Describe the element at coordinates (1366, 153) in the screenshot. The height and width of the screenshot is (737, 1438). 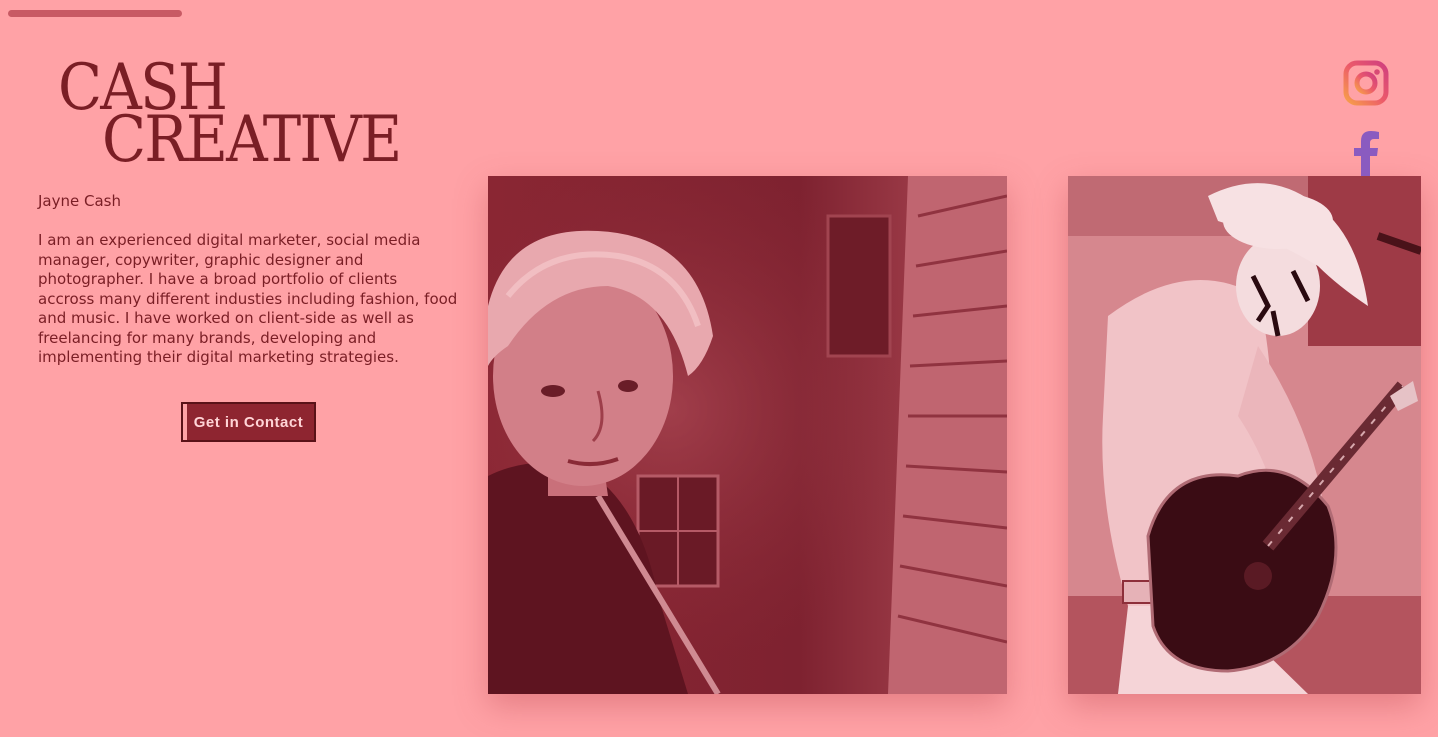
I see `facebook-icon` at that location.